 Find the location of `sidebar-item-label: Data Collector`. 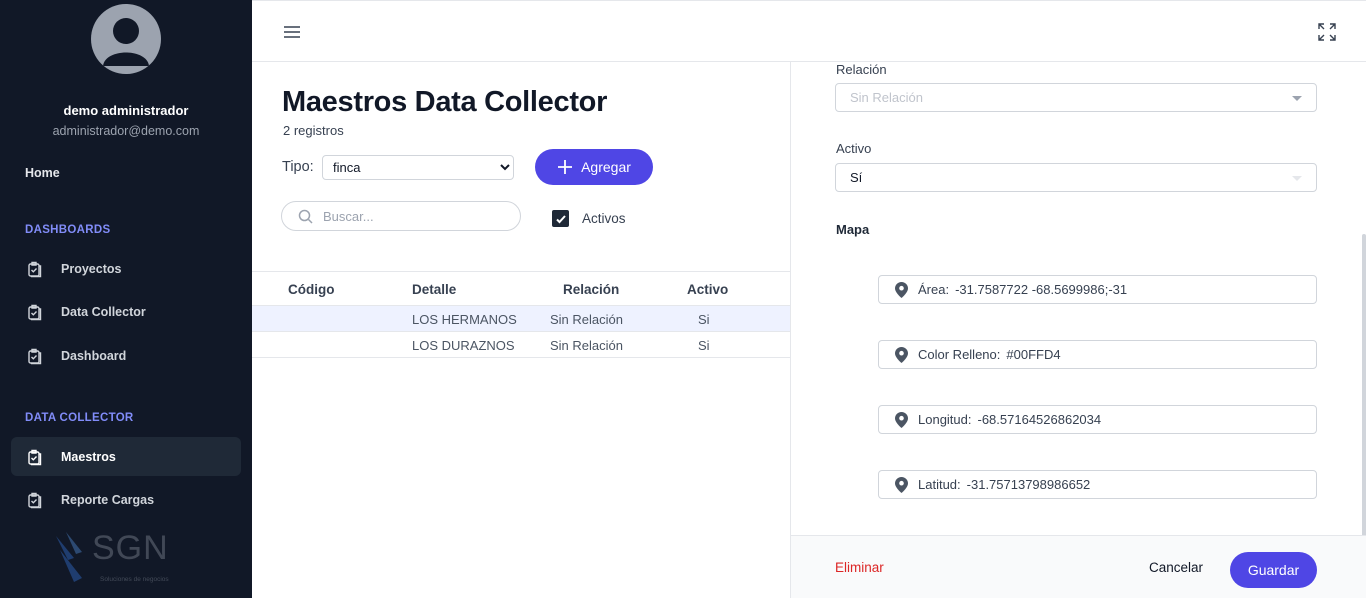

sidebar-item-label: Data Collector is located at coordinates (103, 311).